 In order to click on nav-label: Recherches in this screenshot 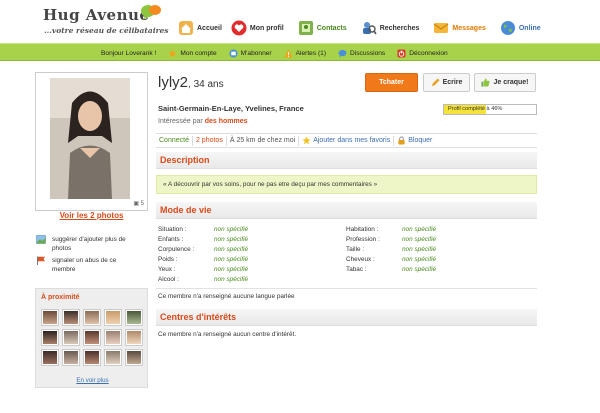, I will do `click(399, 28)`.